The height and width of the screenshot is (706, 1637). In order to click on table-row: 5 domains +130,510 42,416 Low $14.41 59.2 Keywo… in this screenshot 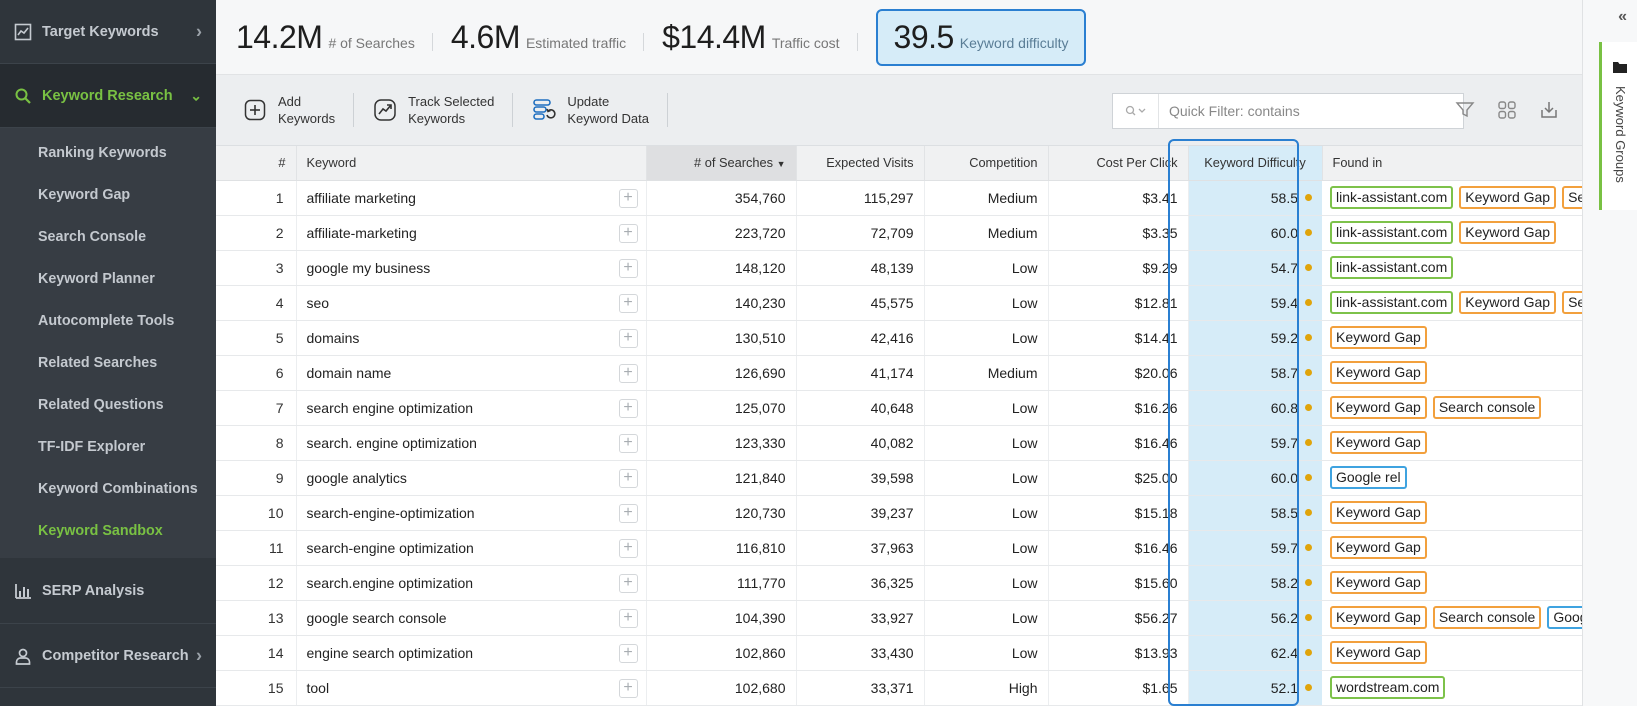, I will do `click(899, 338)`.